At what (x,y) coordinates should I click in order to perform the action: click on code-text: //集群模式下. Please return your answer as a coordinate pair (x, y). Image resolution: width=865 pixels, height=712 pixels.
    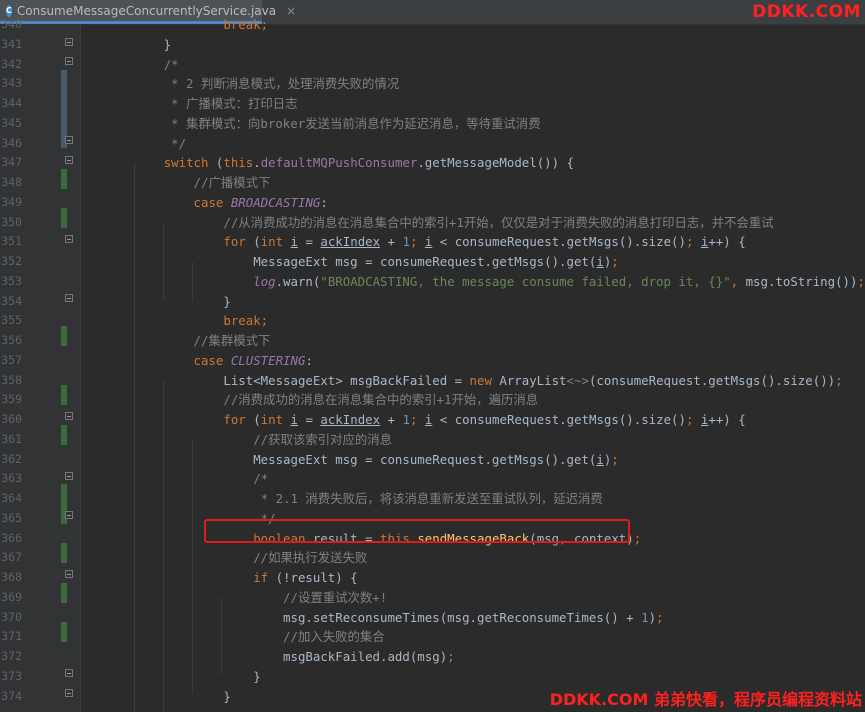
    Looking at the image, I should click on (232, 340).